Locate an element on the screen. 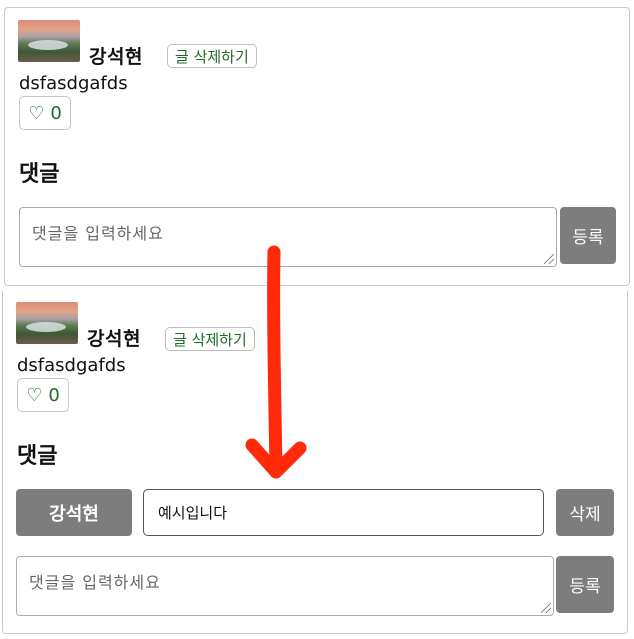  comment-author: 강석현 is located at coordinates (74, 512).